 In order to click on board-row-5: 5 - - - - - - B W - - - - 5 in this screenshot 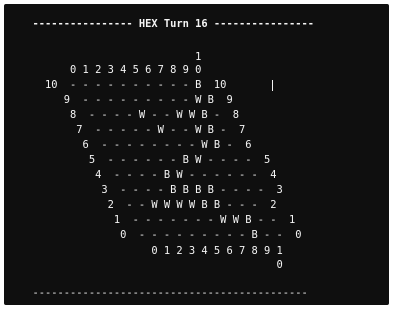, I will do `click(145, 160)`.